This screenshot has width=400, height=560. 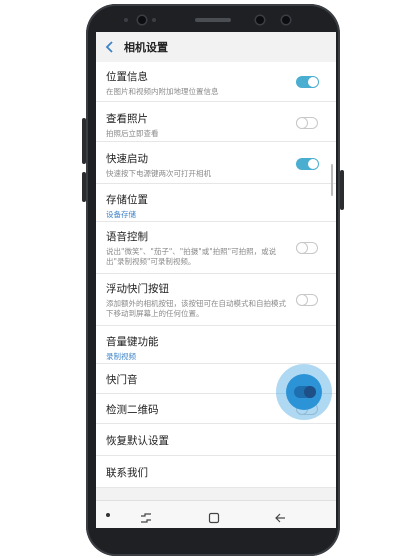 What do you see at coordinates (216, 82) in the screenshot?
I see `setting-location-tags: 位置信息 在图片和视频内附加地理位置信息` at bounding box center [216, 82].